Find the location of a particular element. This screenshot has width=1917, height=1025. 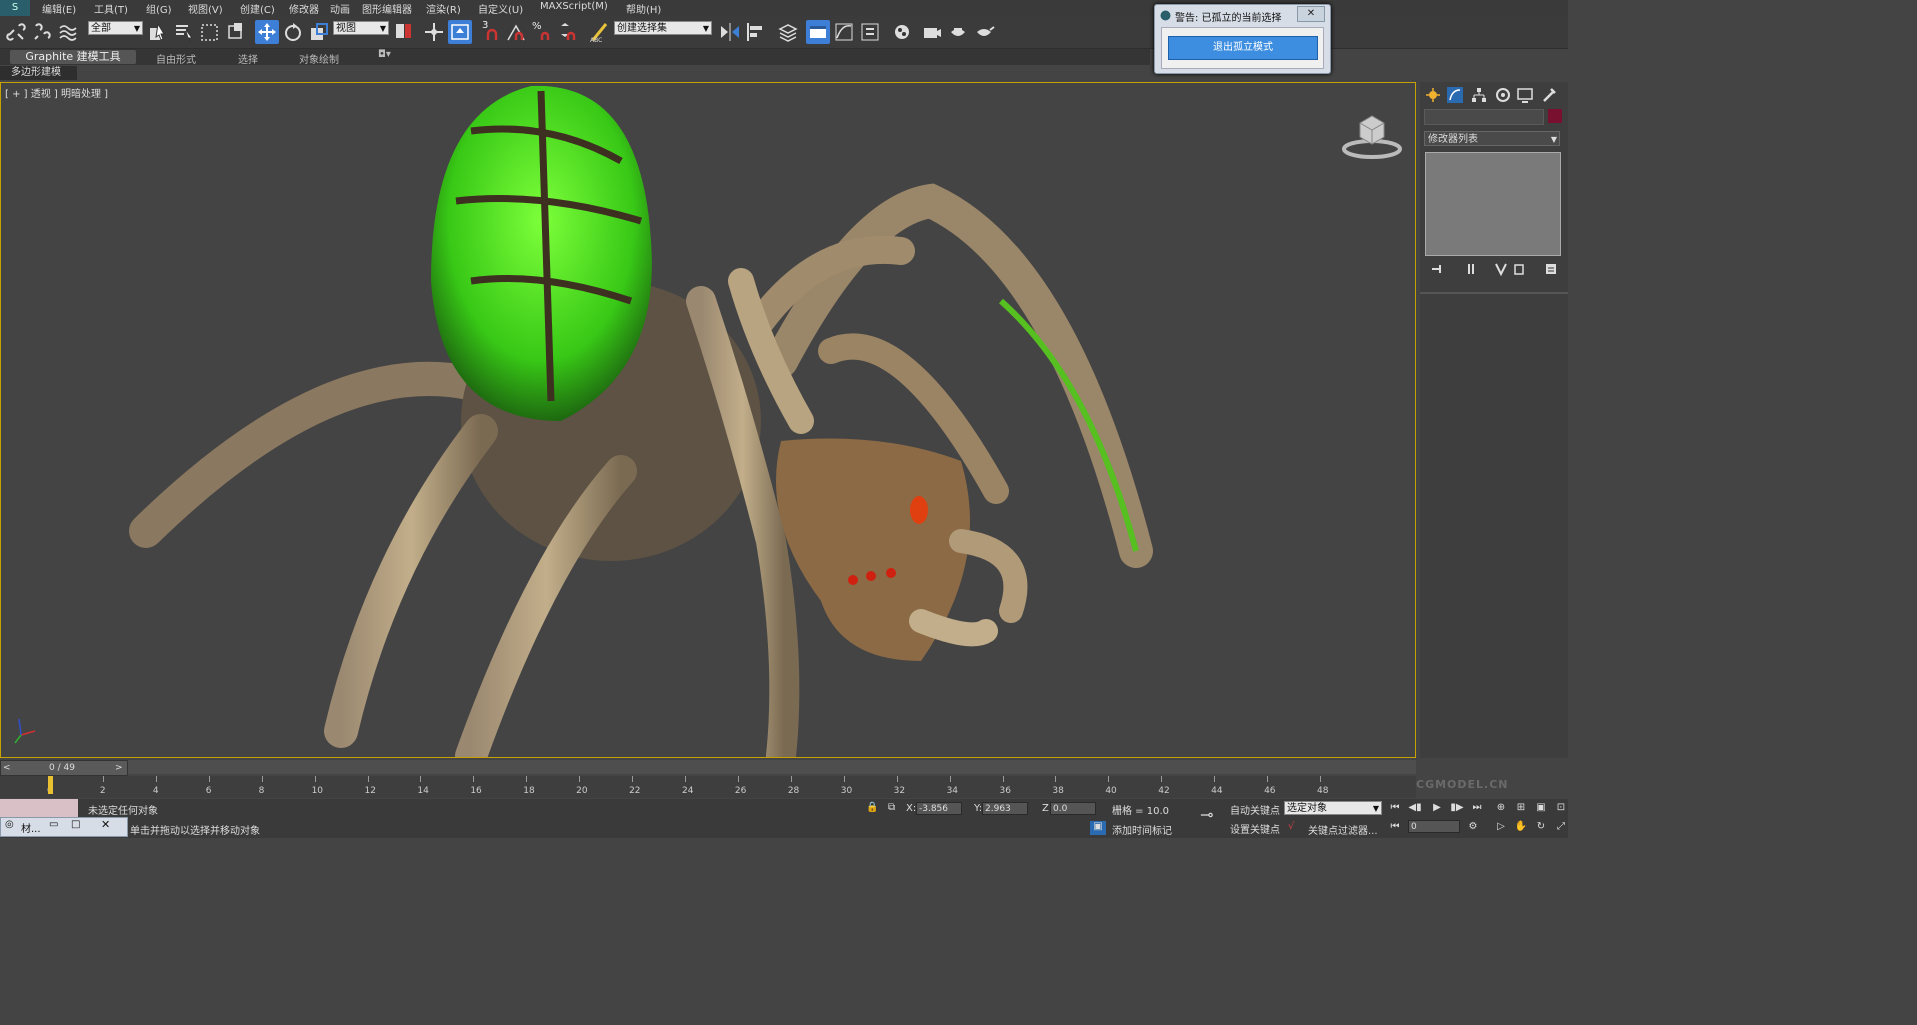

menu-create: 创建(C) is located at coordinates (257, 8).